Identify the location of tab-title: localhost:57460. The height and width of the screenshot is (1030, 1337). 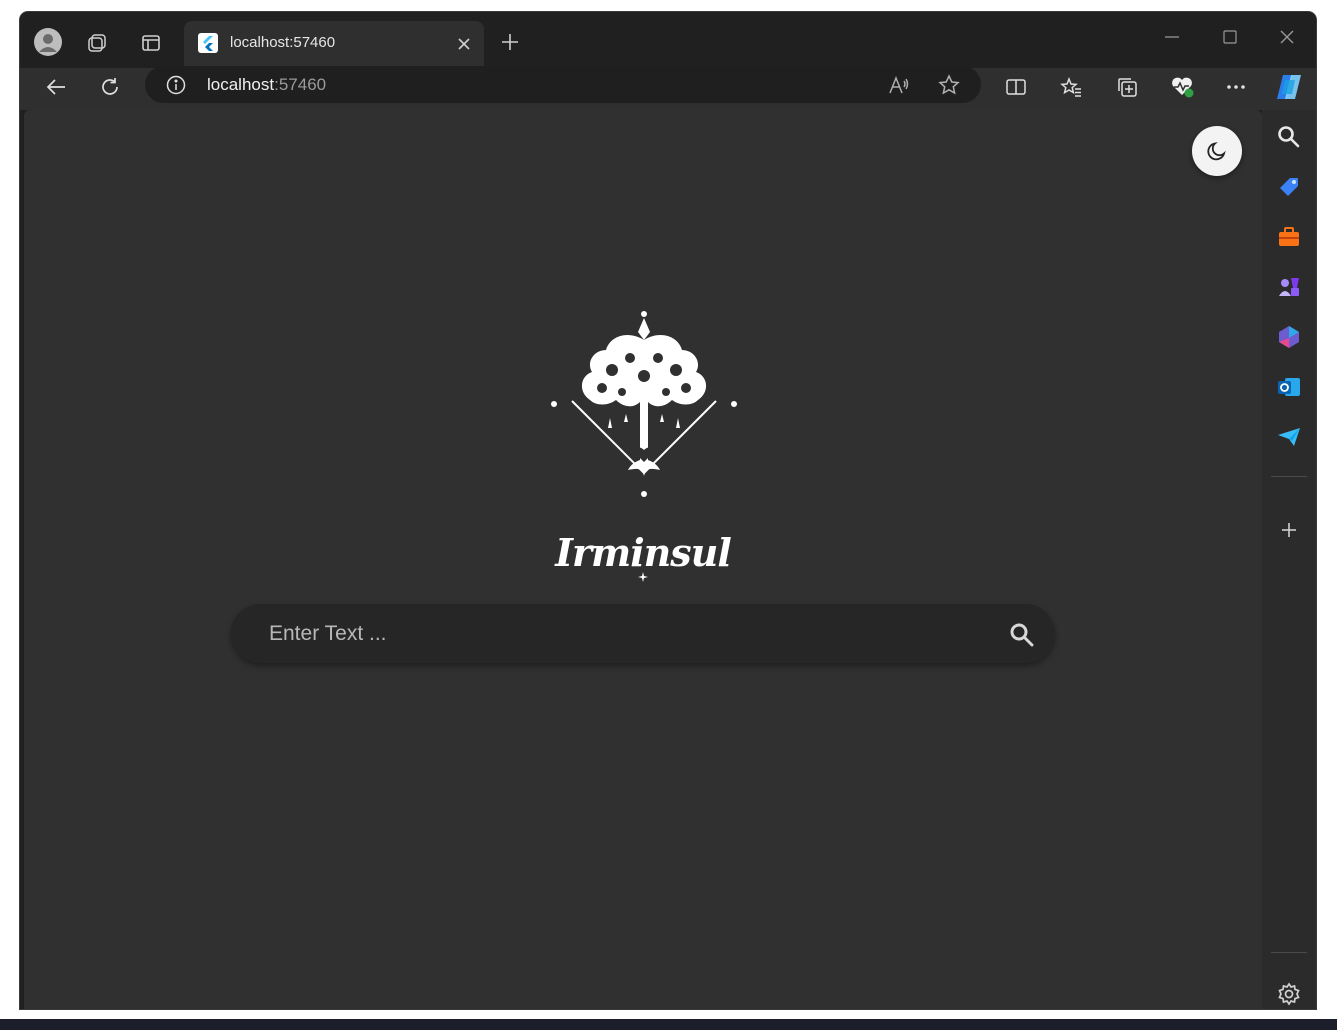
(283, 42).